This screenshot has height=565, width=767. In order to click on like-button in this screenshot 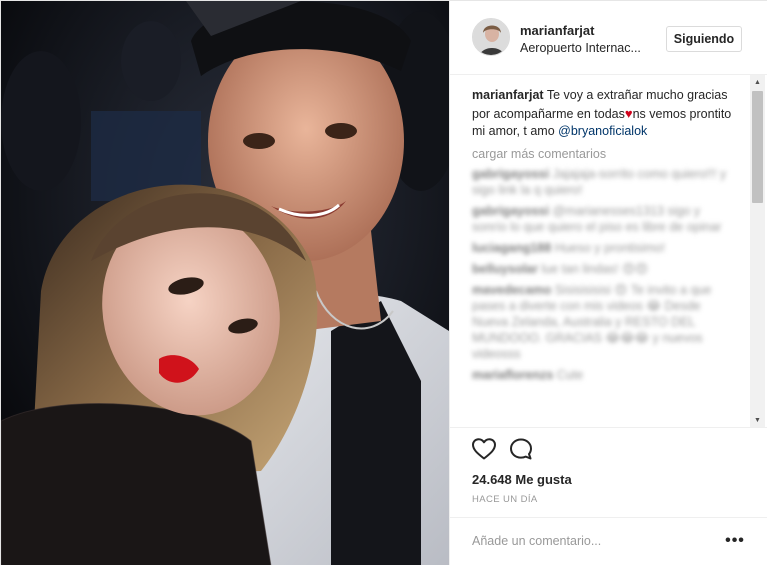, I will do `click(484, 449)`.